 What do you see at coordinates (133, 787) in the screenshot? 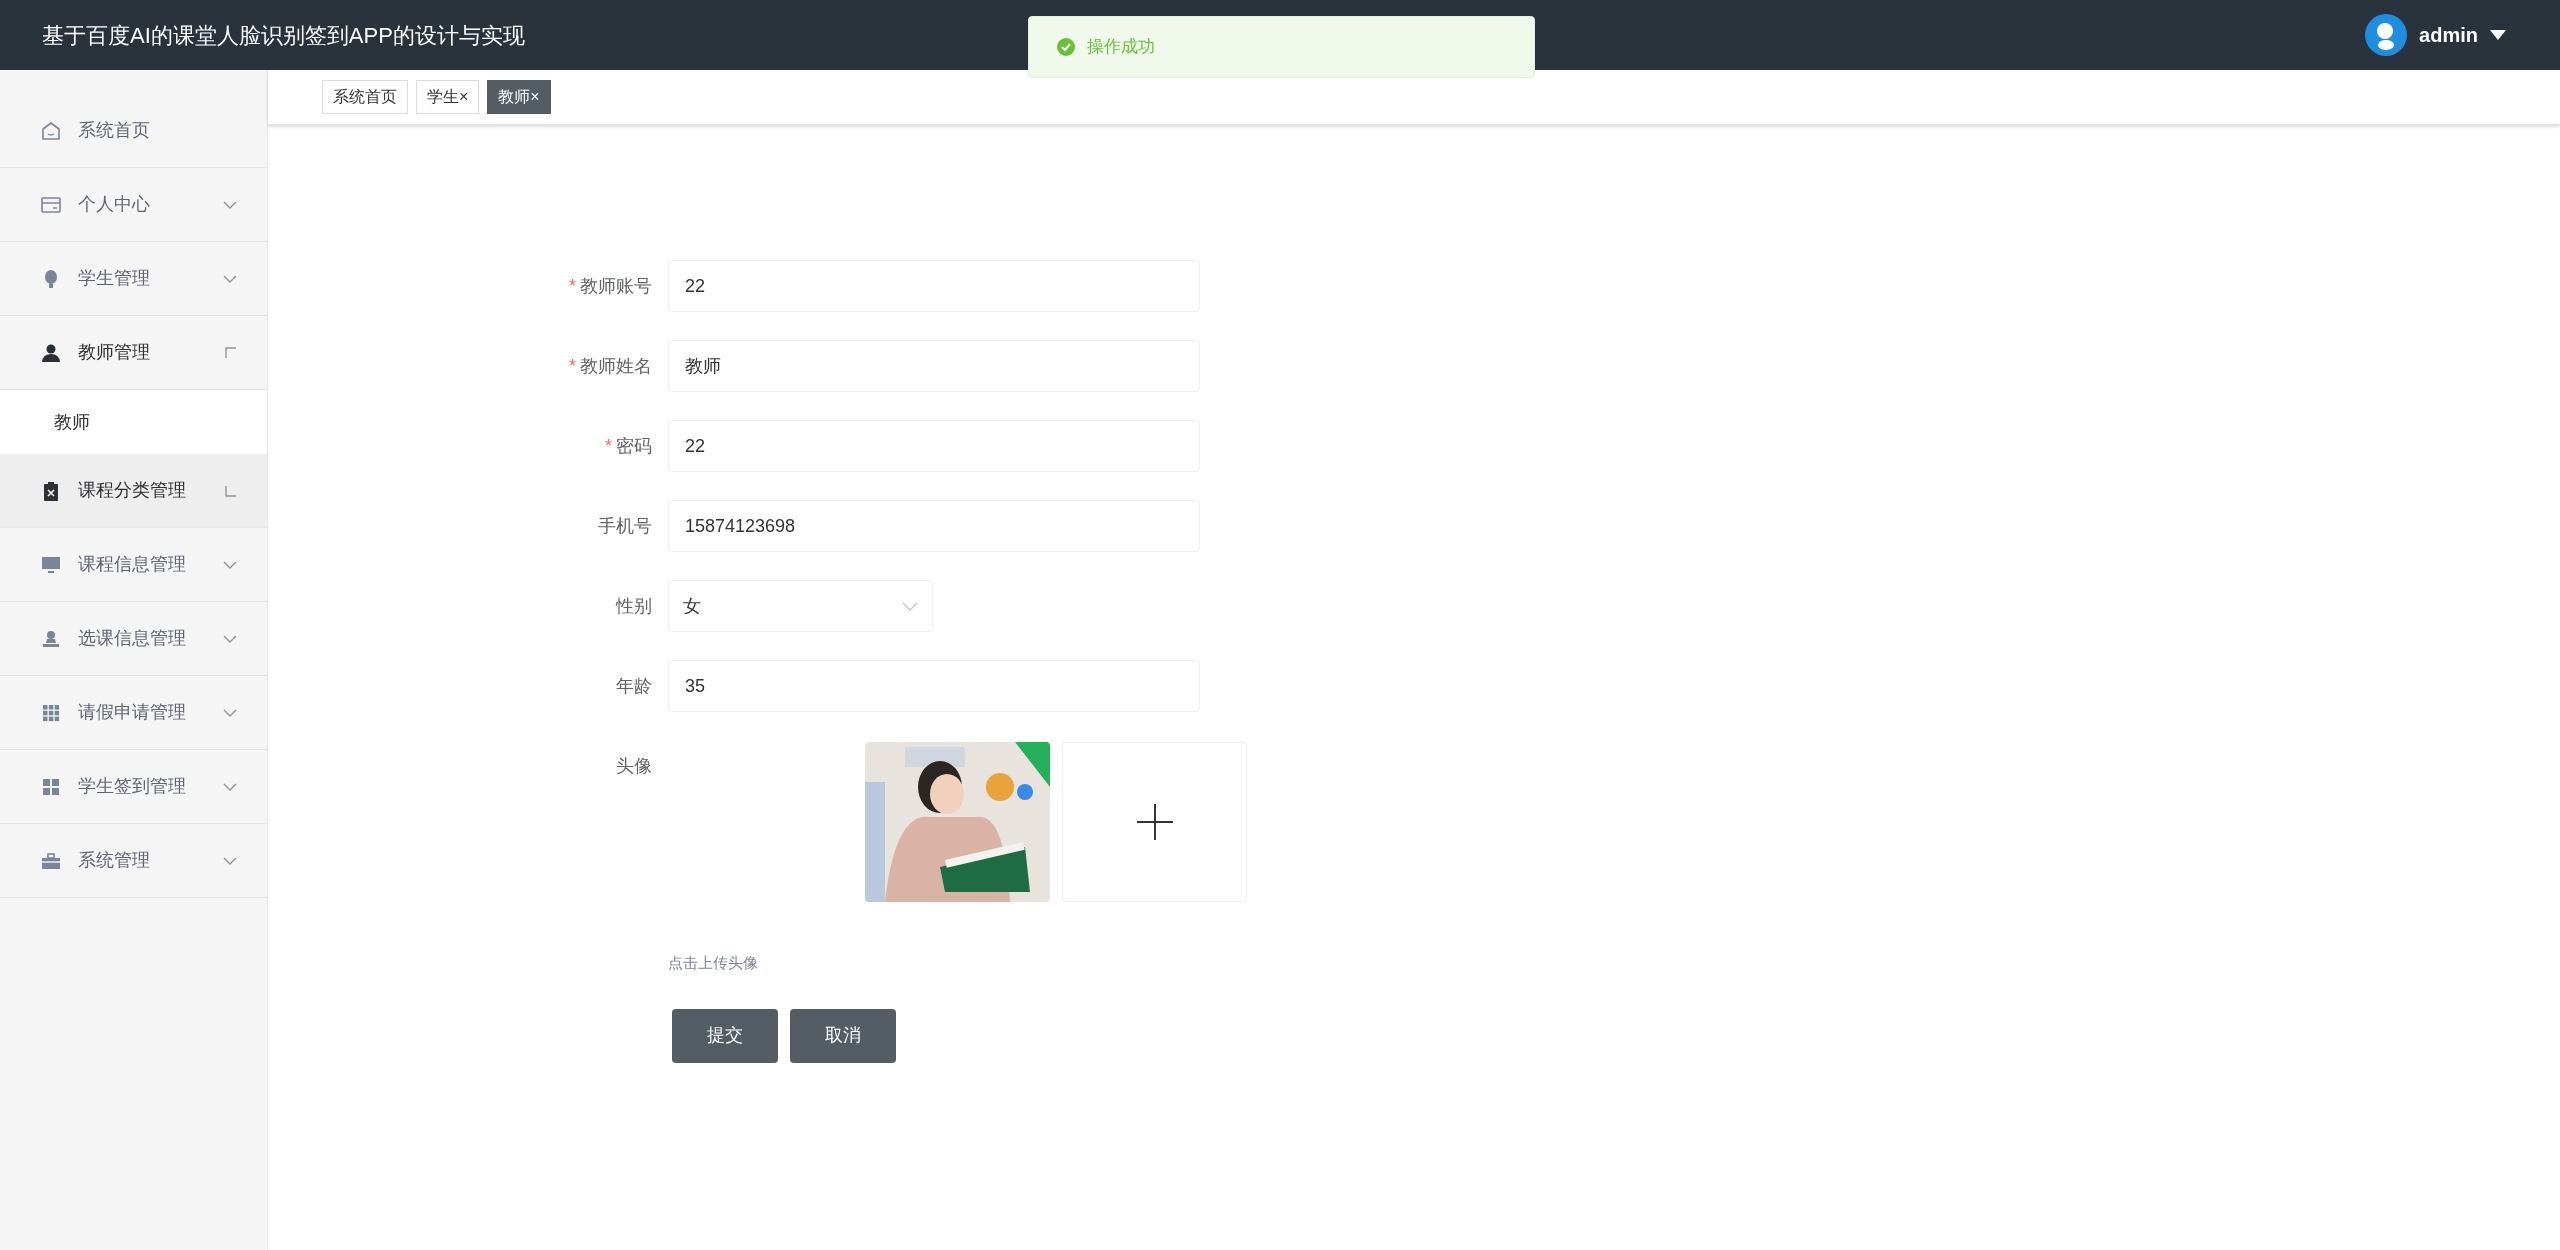
I see `menu-item: 学生签到管理` at bounding box center [133, 787].